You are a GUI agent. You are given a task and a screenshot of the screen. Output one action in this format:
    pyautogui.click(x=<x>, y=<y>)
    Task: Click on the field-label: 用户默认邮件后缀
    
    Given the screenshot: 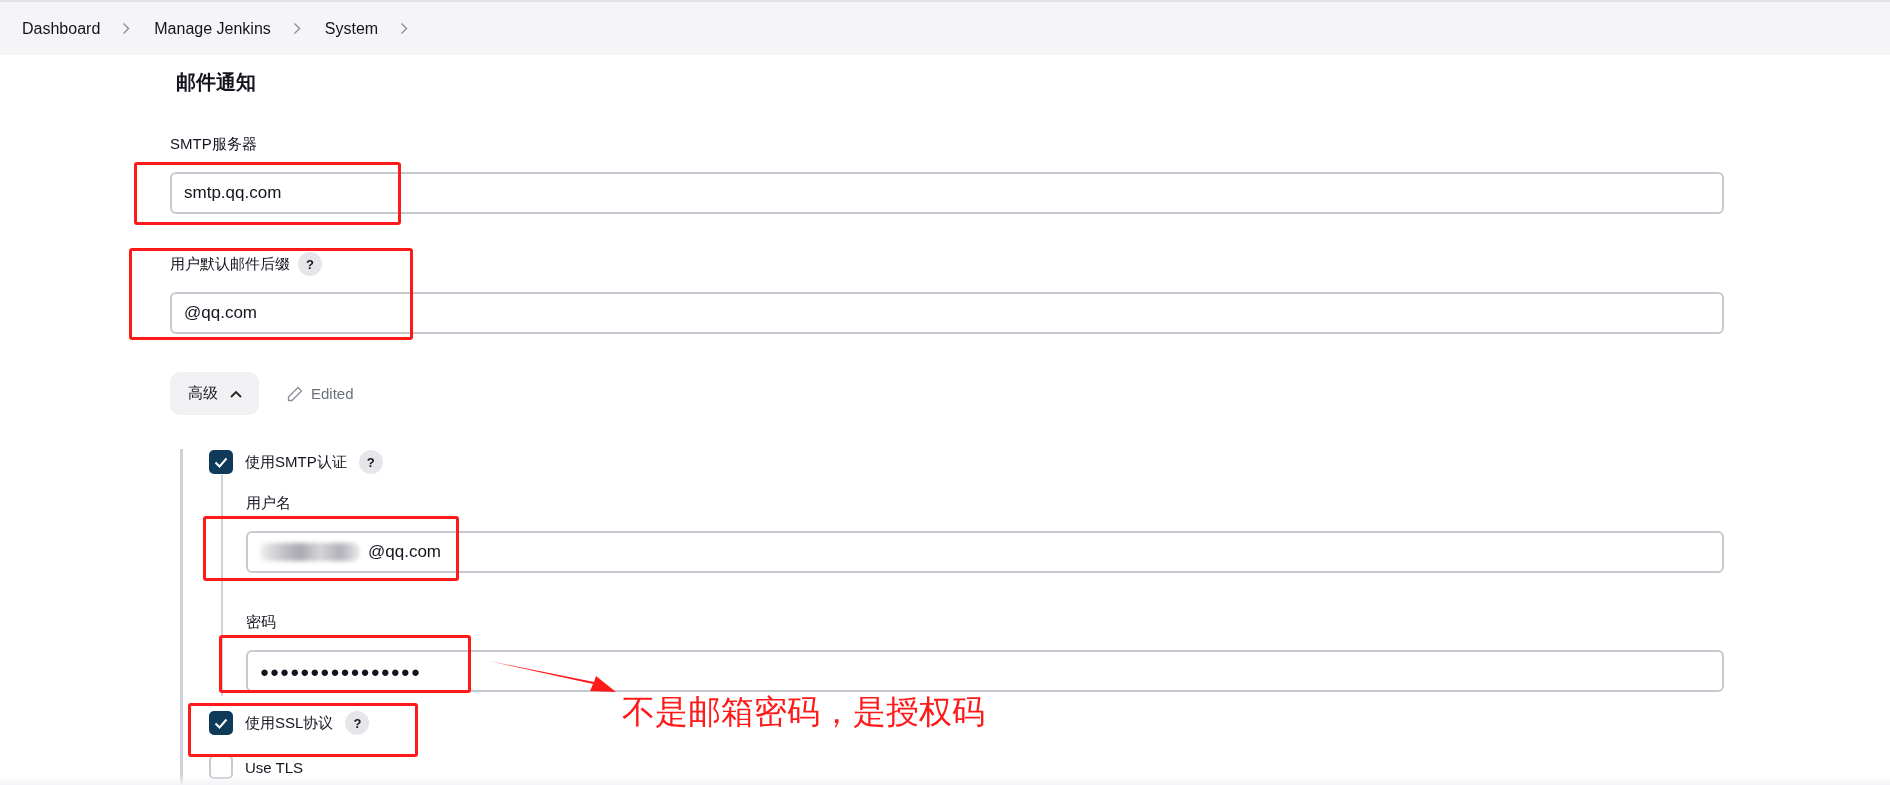 What is the action you would take?
    pyautogui.click(x=230, y=264)
    